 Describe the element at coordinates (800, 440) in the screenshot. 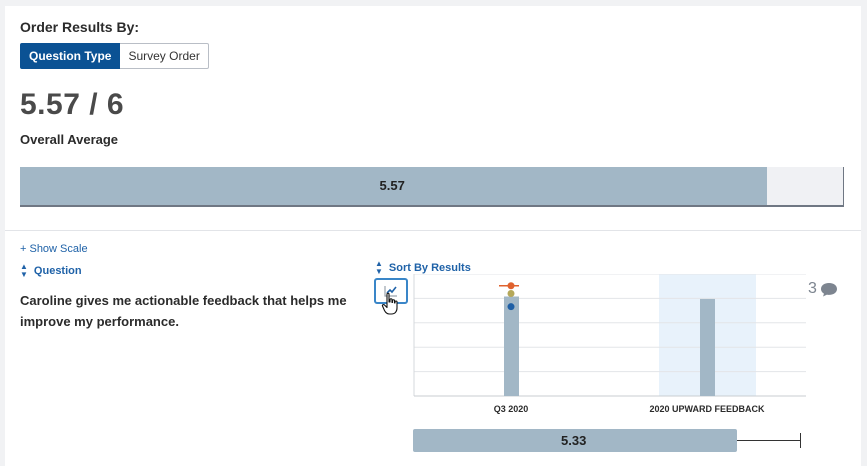

I see `question-average-whisker-cap` at that location.